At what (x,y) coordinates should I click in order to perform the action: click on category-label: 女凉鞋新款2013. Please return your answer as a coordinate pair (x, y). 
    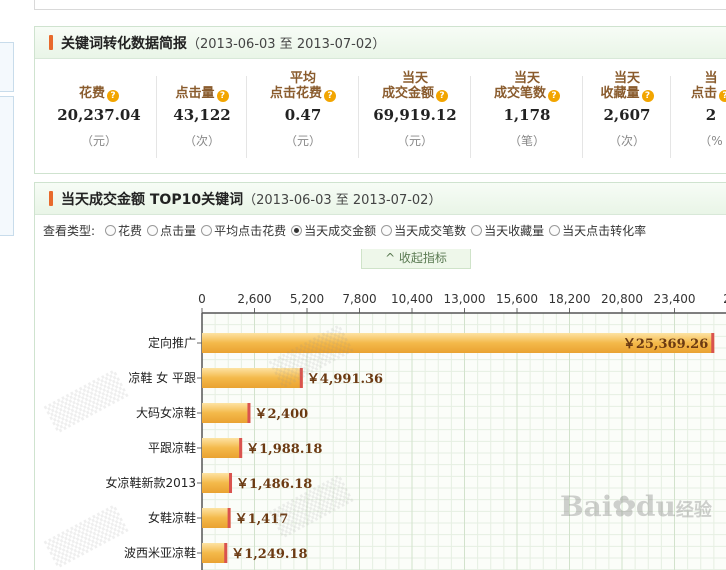
    Looking at the image, I should click on (150, 482).